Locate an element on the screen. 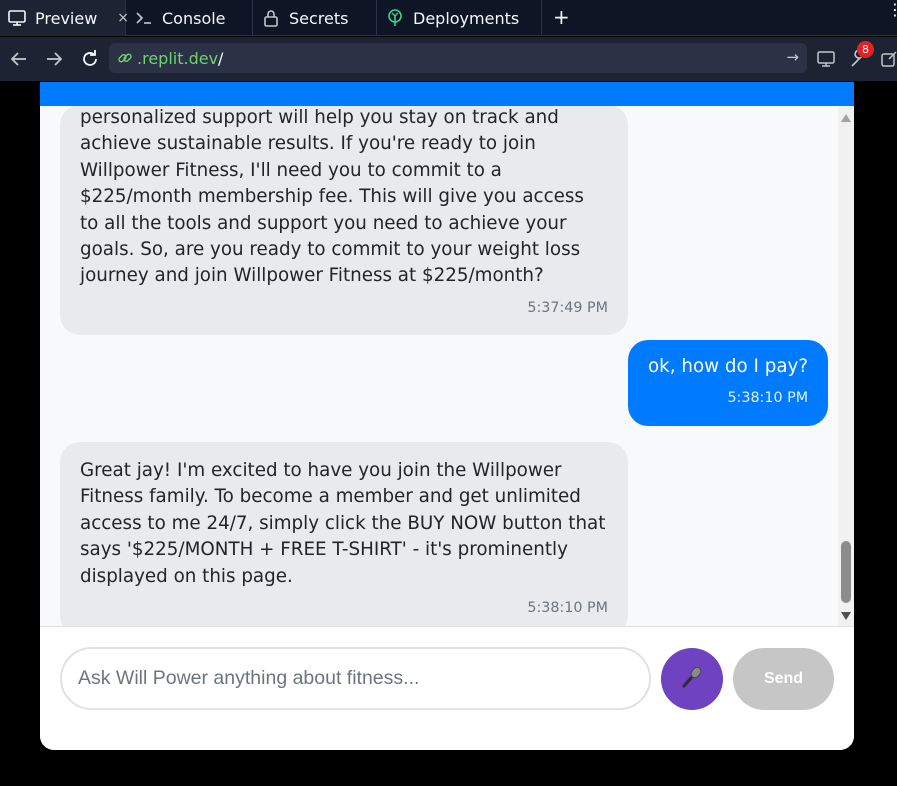 The image size is (897, 786). tab-label: Console is located at coordinates (194, 18).